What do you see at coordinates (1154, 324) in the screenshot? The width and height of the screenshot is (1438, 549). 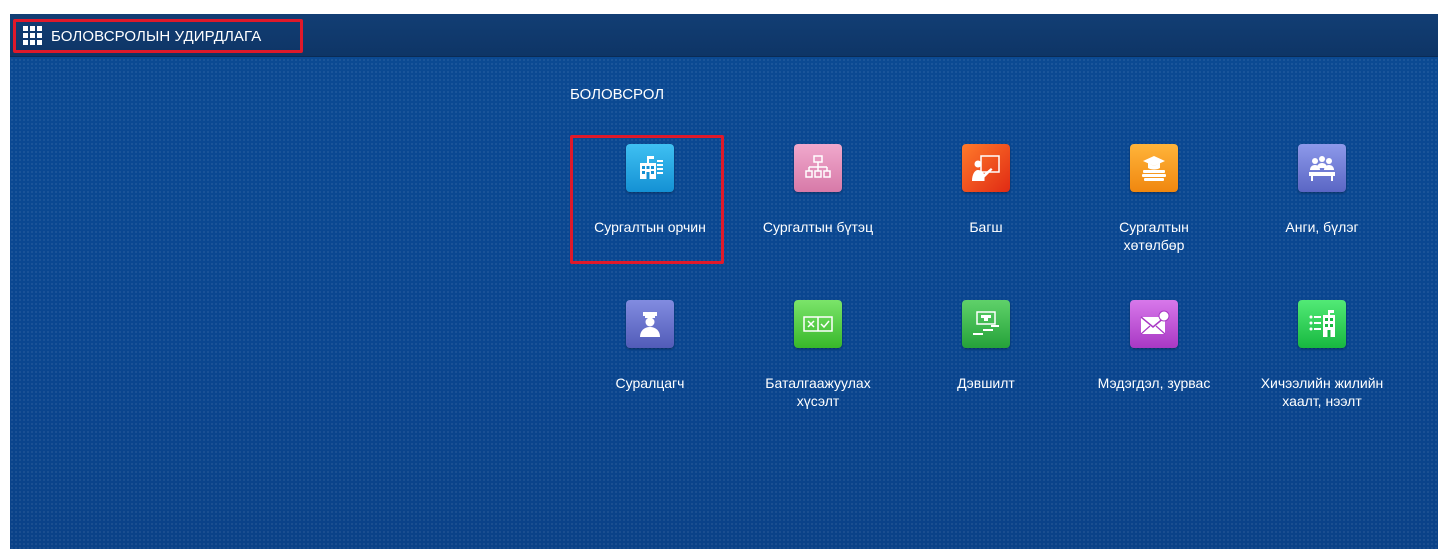 I see `message-envelope-icon` at bounding box center [1154, 324].